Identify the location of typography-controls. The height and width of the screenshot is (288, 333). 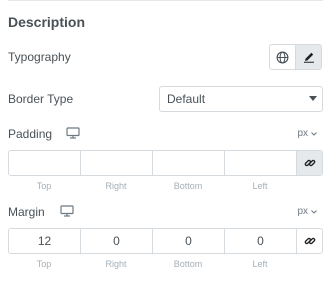
(295, 57).